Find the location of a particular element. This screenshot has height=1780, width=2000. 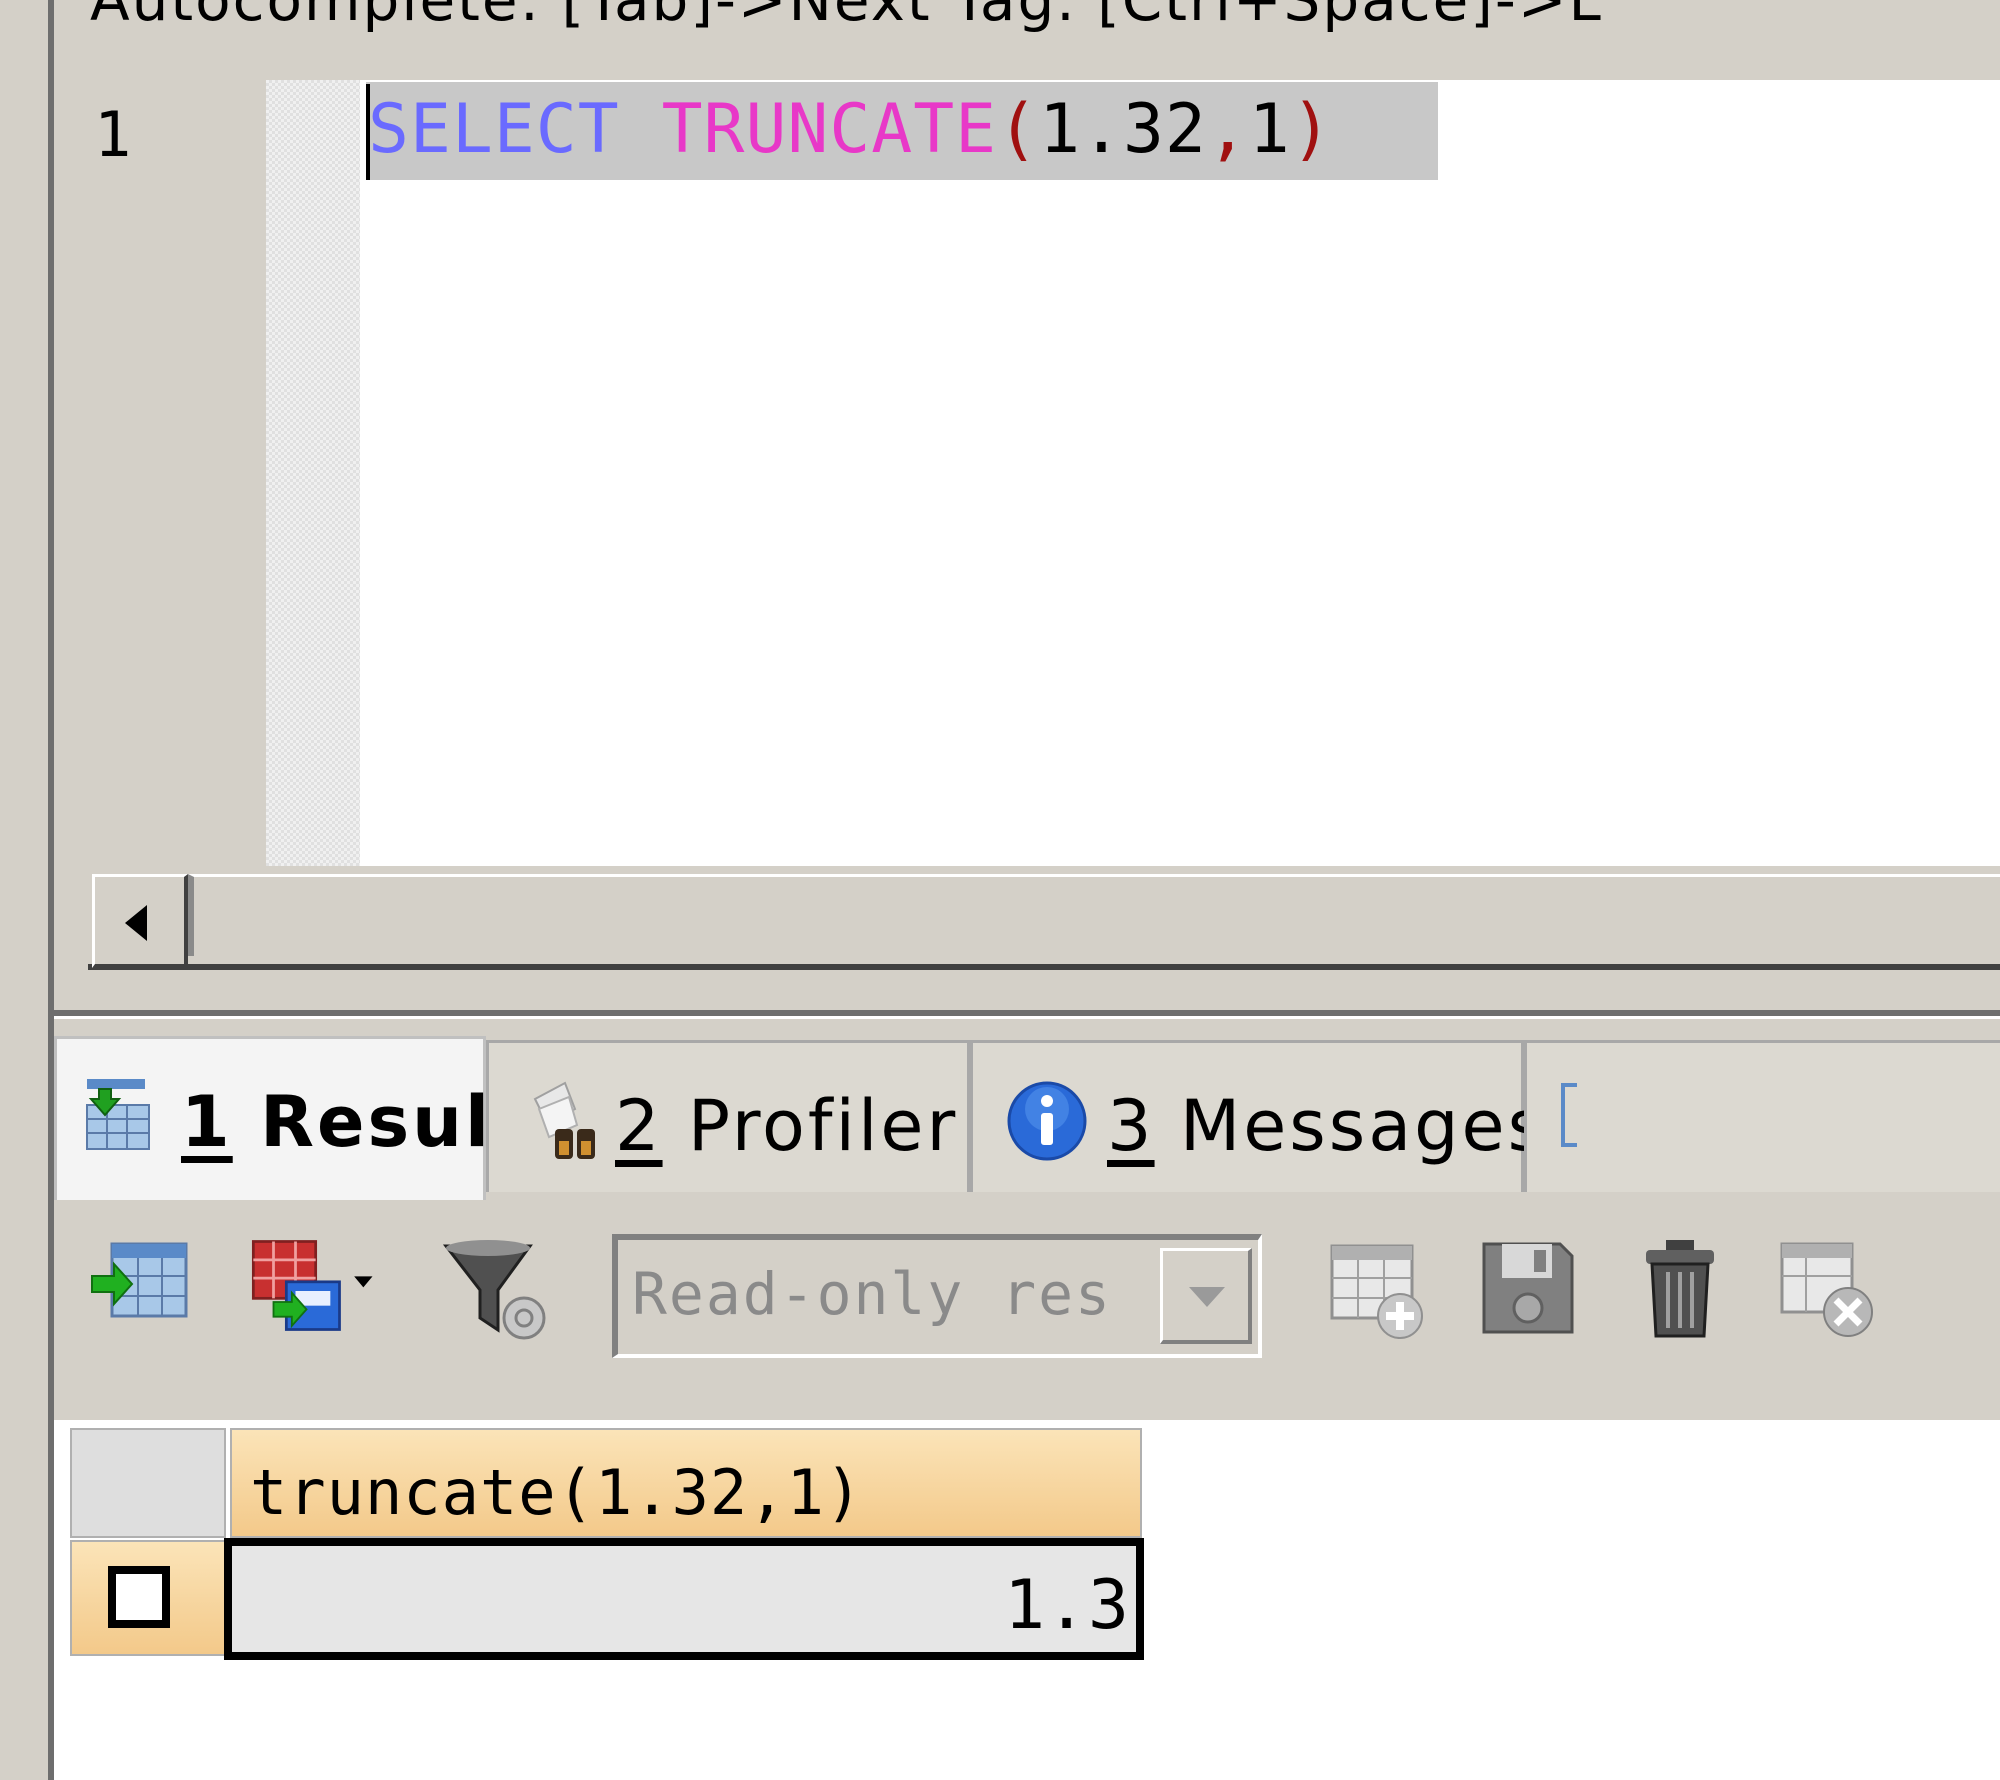

info-icon is located at coordinates (1047, 1121).